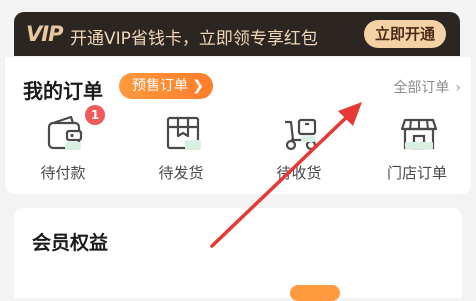 This screenshot has height=301, width=476. I want to click on order-status-pending-payment: 1 待付款, so click(64, 145).